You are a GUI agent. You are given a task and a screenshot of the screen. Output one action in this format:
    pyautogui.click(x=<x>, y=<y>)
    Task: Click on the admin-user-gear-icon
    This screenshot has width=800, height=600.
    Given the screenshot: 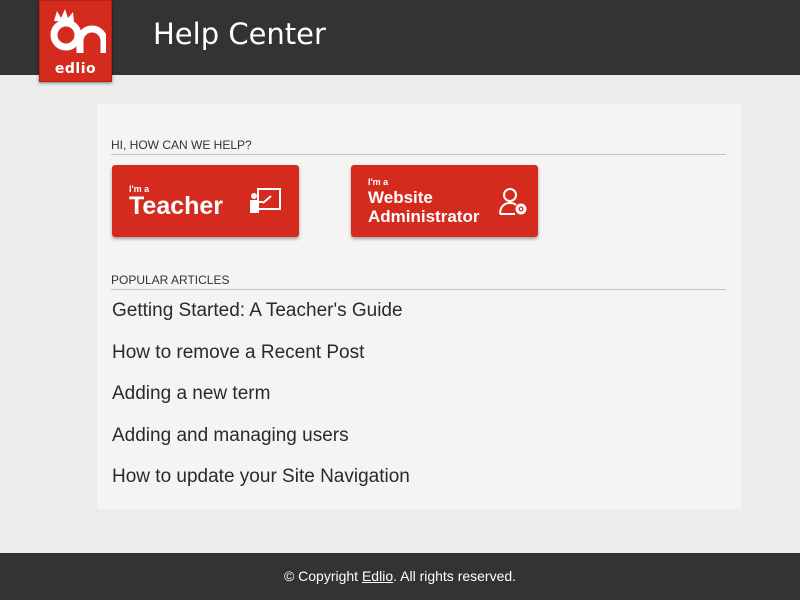 What is the action you would take?
    pyautogui.click(x=513, y=201)
    